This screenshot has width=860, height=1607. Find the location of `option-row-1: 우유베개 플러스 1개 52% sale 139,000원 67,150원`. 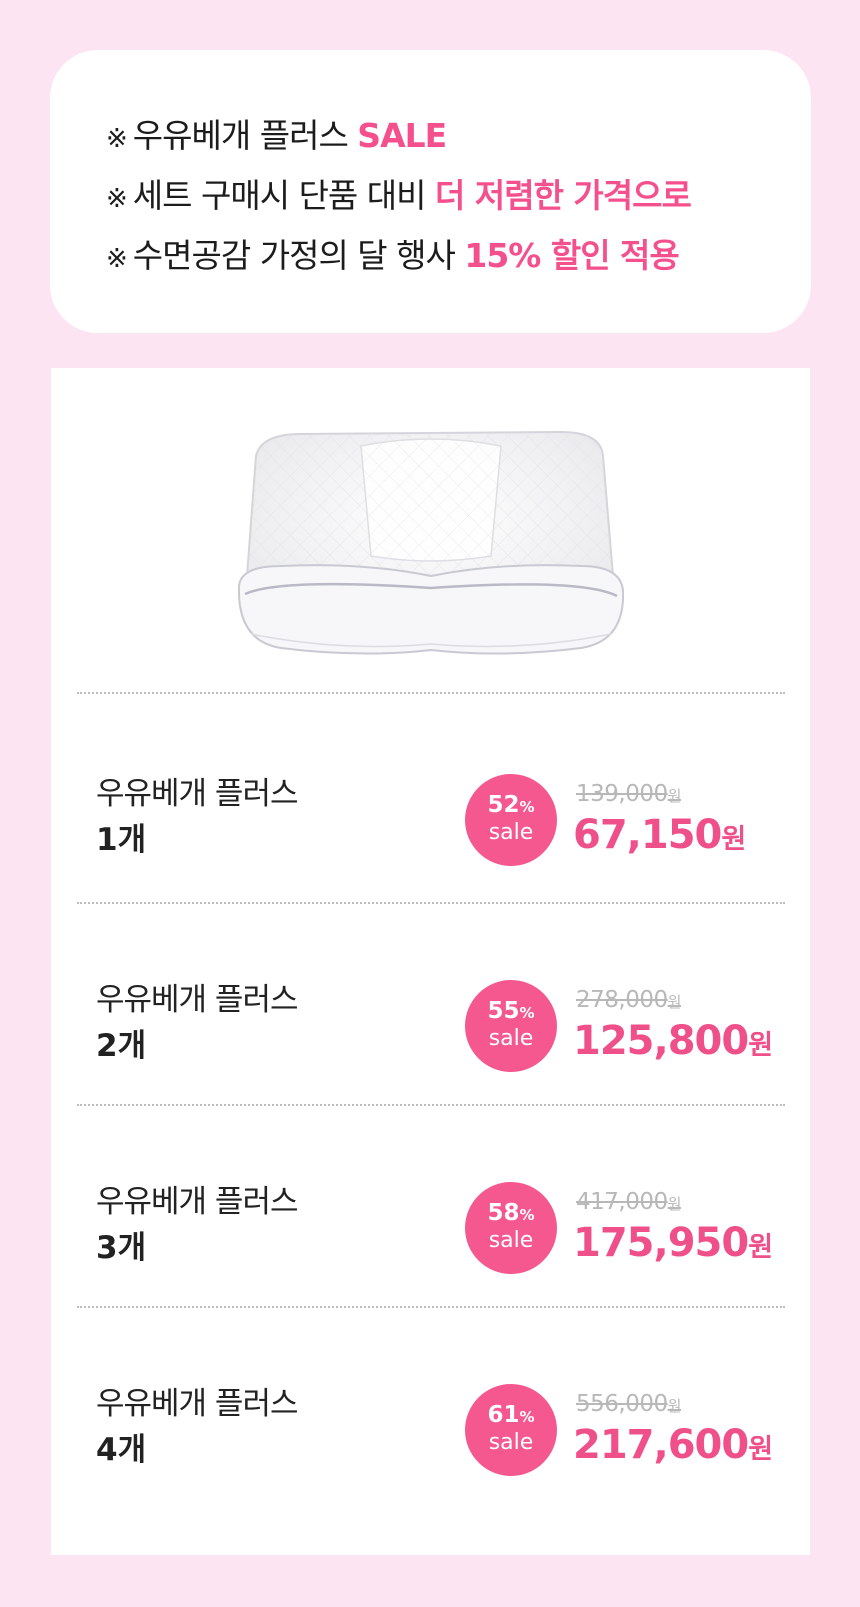

option-row-1: 우유베개 플러스 1개 52% sale 139,000원 67,150원 is located at coordinates (430, 795).